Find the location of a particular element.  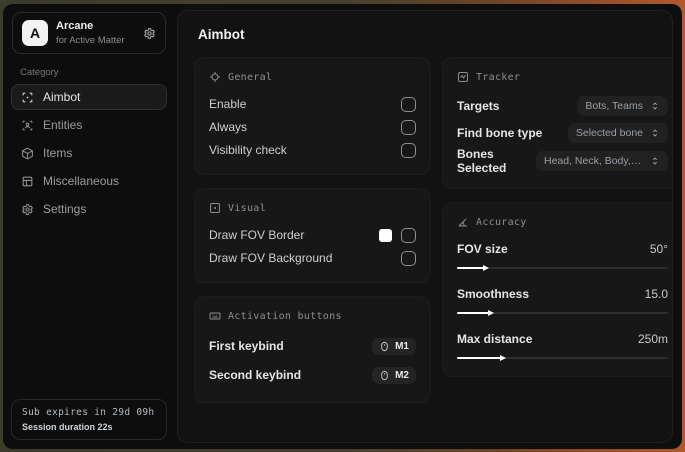

setting-label: Smoothness is located at coordinates (493, 294).